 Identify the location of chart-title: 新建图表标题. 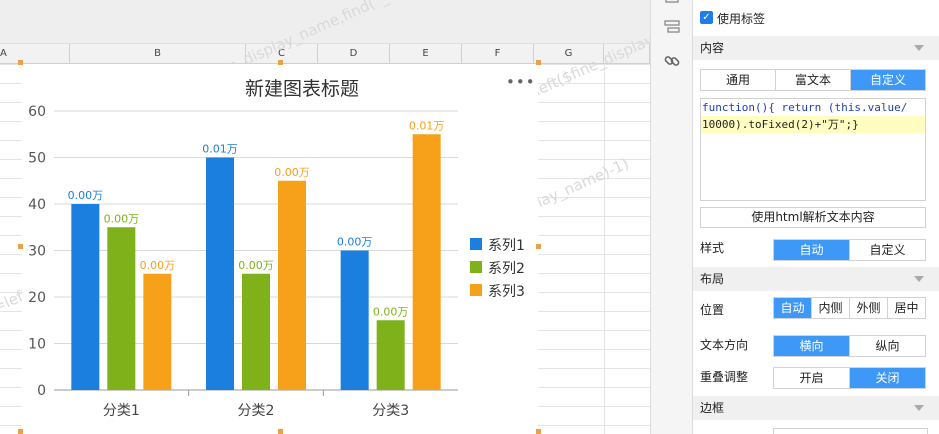
(302, 87).